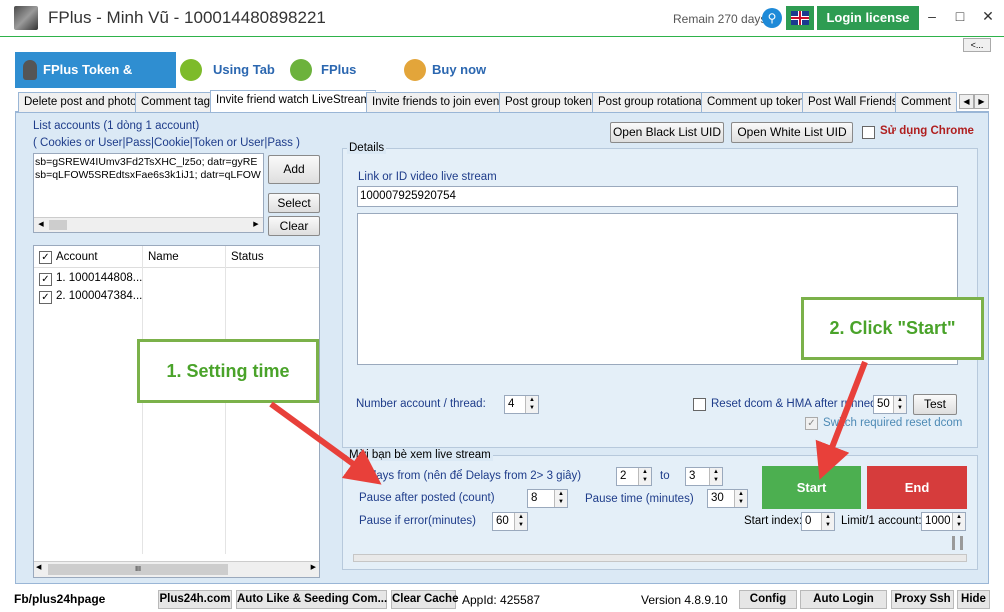 This screenshot has width=1004, height=612. Describe the element at coordinates (424, 599) in the screenshot. I see `clear-cache-button: Clear Cache` at that location.